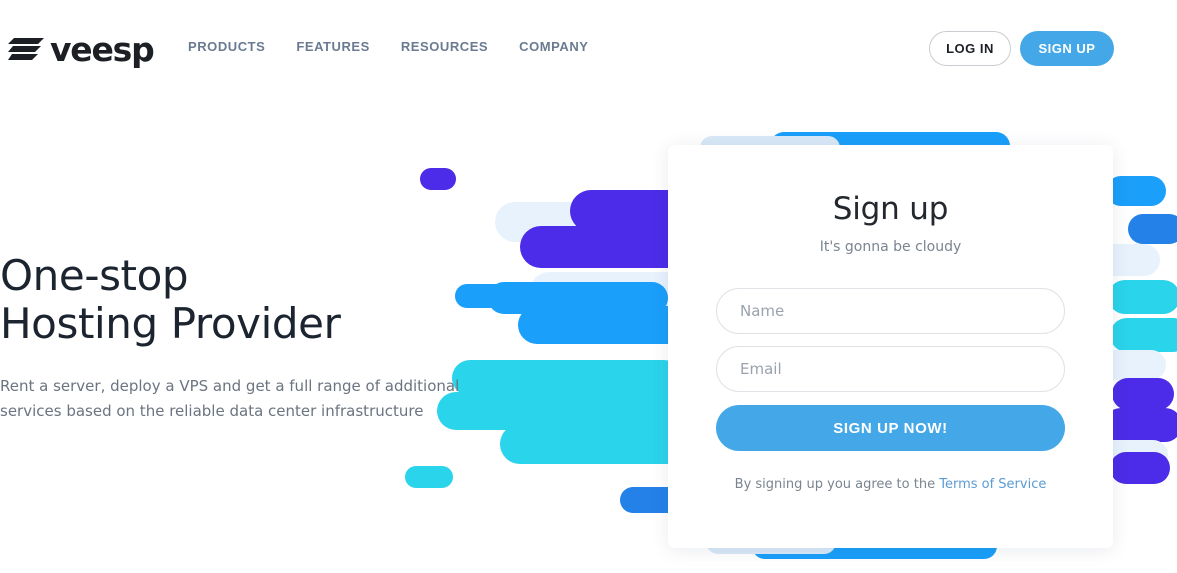 This screenshot has width=1177, height=573. I want to click on nav-item-products: PRODUCTS, so click(226, 46).